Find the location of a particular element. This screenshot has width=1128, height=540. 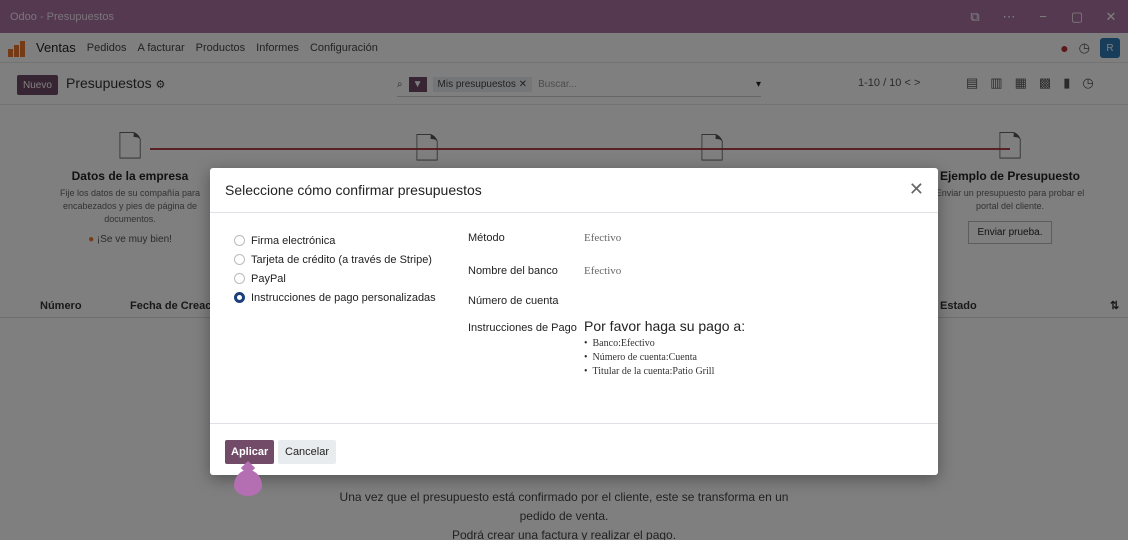

list-item: Titular de la cuenta:Patio Grill is located at coordinates (664, 373).